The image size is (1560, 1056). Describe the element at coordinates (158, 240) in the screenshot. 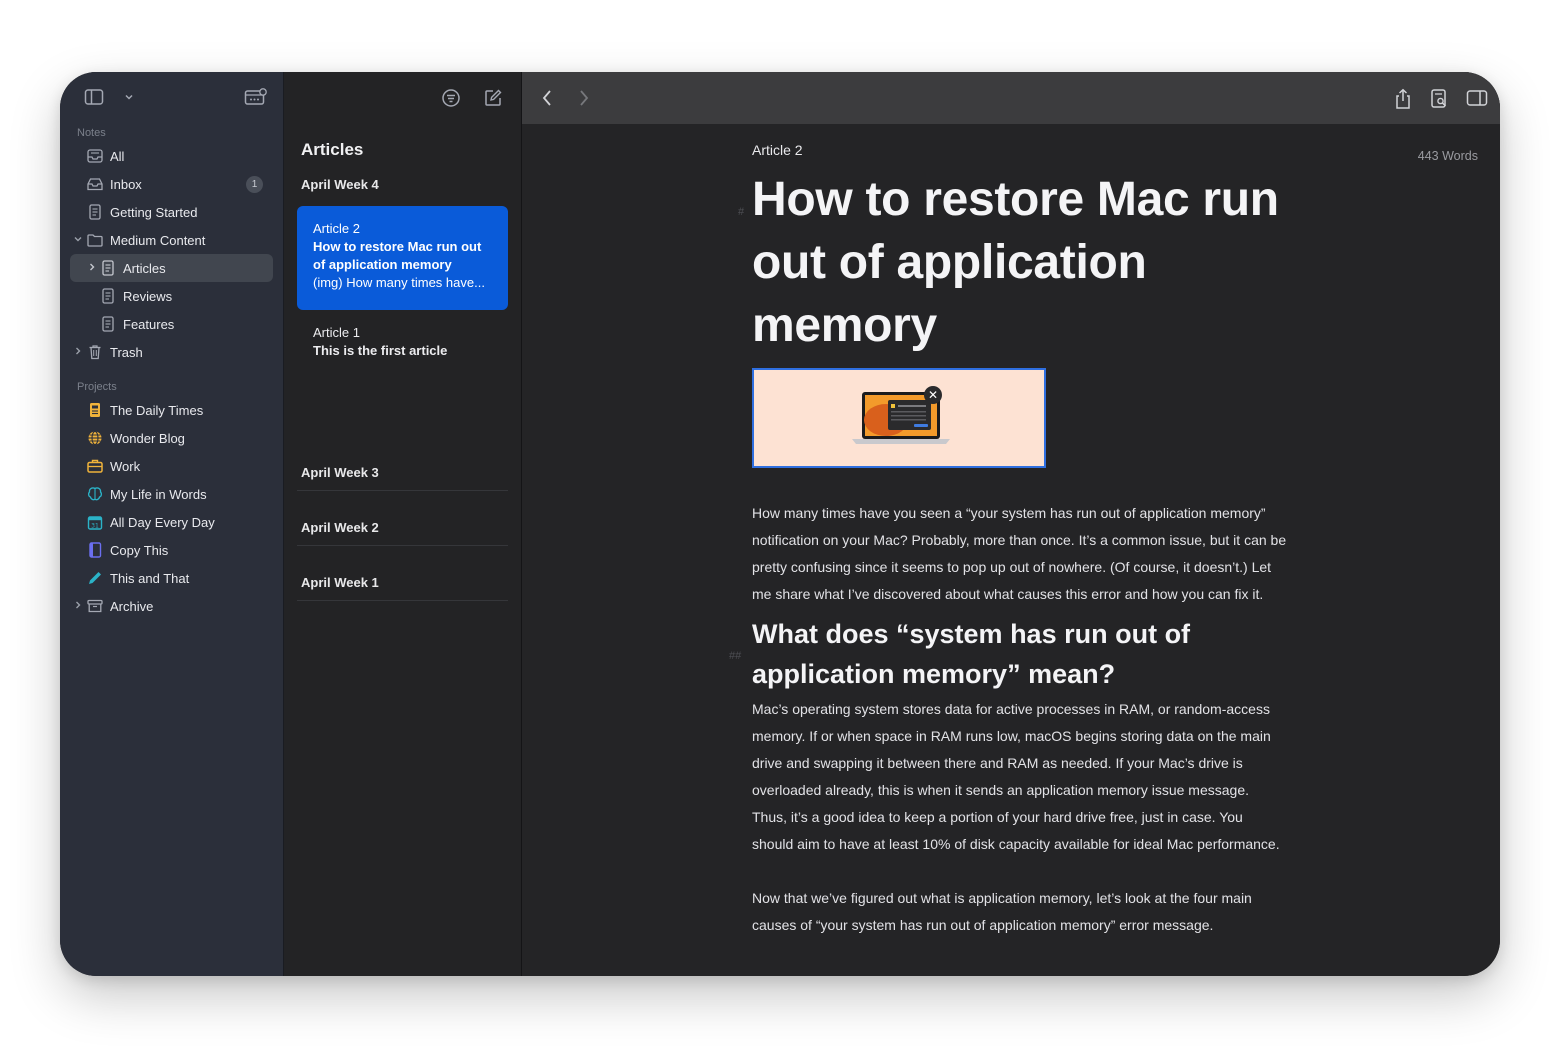

I see `sidebar-item-label: Medium Content` at that location.